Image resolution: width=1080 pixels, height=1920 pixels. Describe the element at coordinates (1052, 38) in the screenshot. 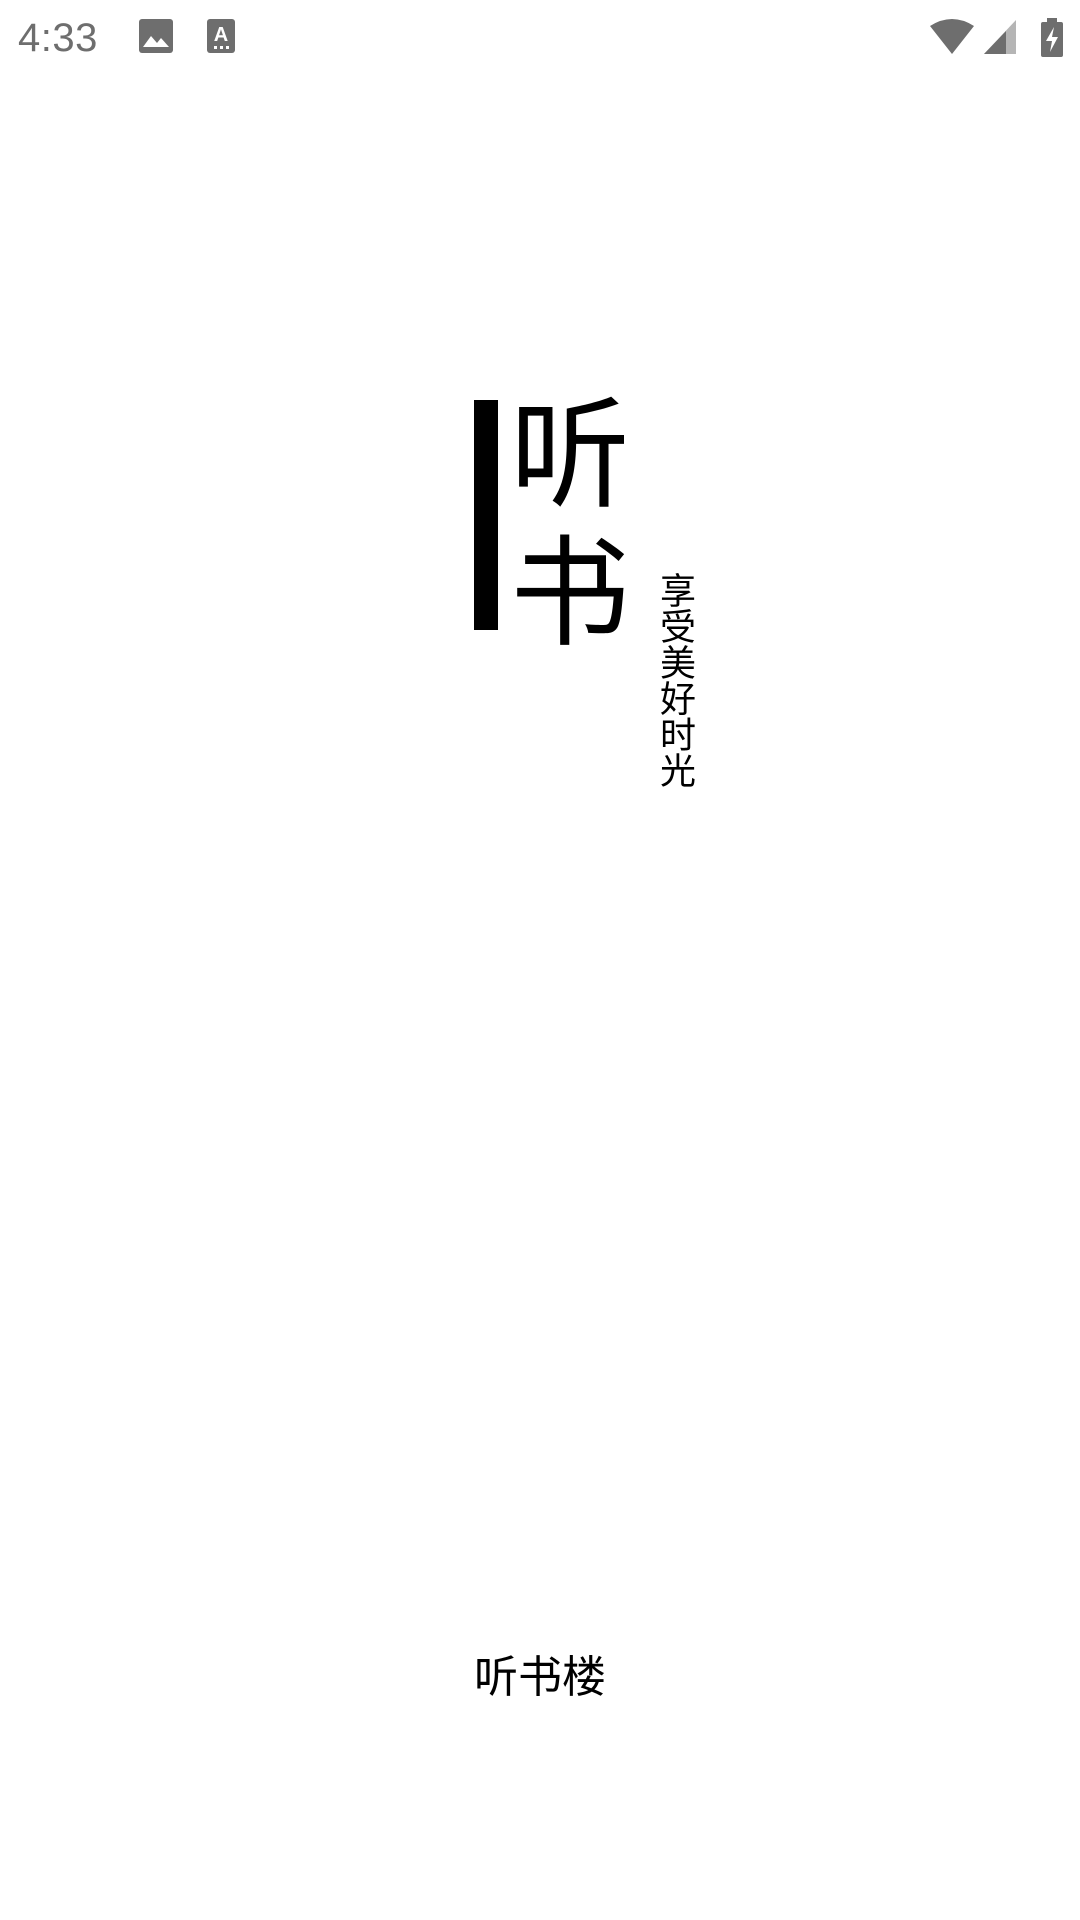

I see `battery-charging-icon` at that location.